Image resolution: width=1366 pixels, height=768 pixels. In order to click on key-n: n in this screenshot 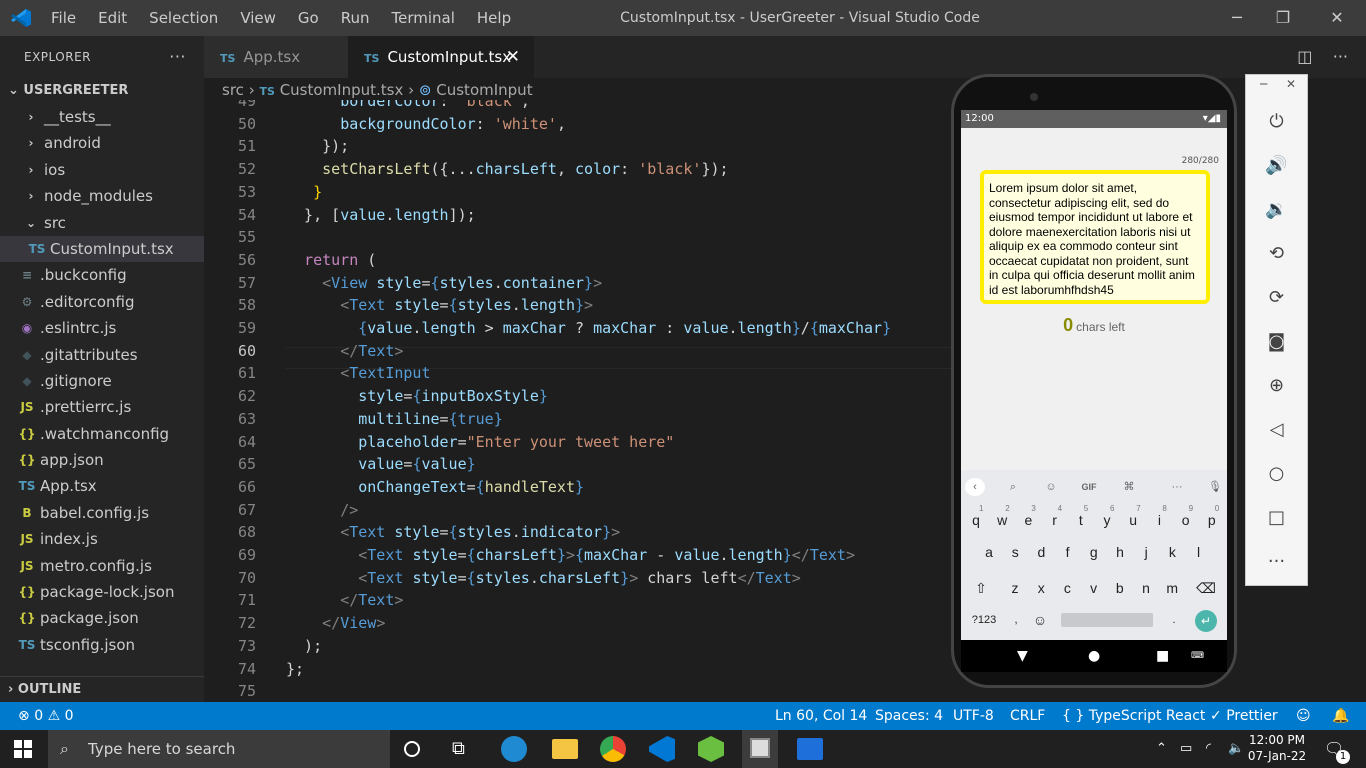, I will do `click(1146, 588)`.